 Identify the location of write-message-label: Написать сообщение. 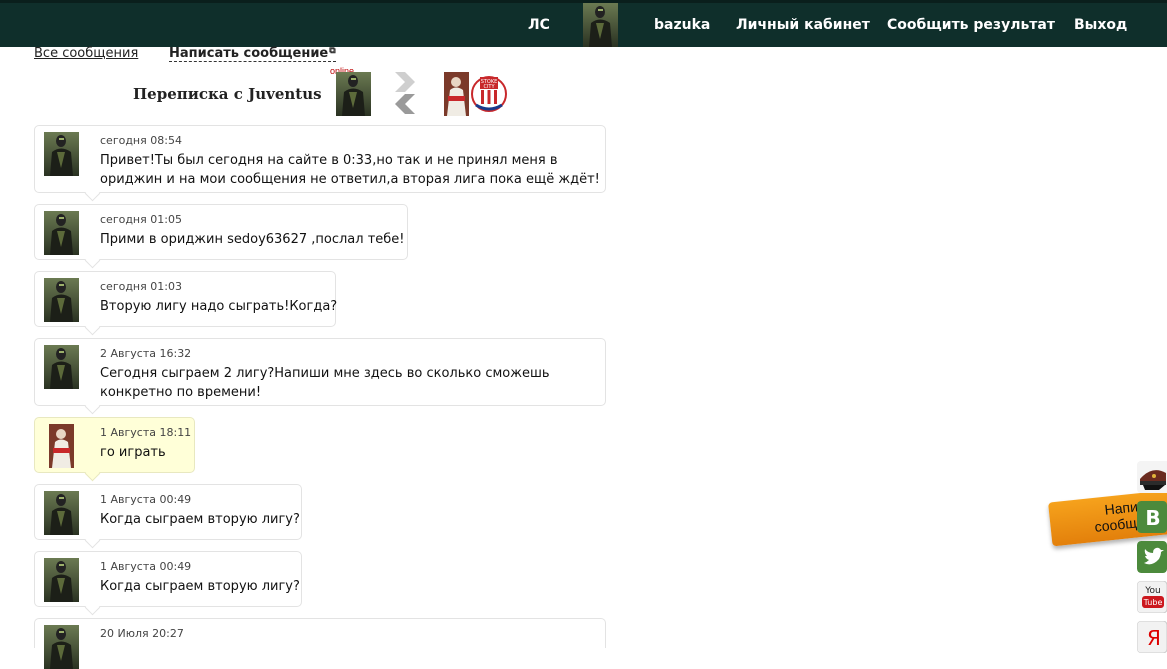
(249, 53).